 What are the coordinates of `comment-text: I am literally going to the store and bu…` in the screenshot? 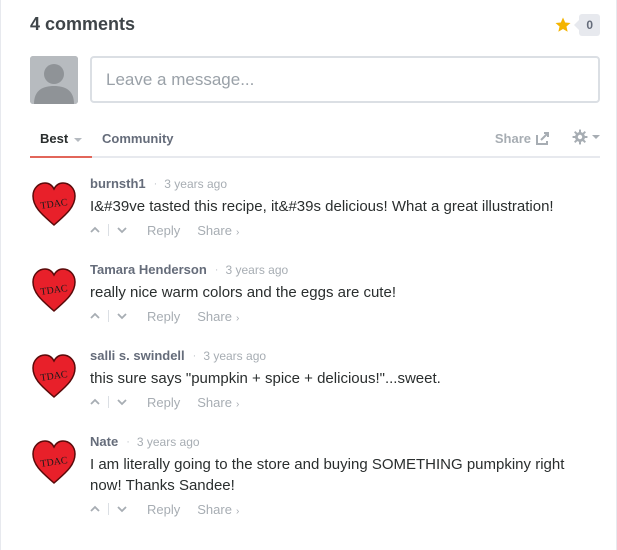 It's located at (327, 475).